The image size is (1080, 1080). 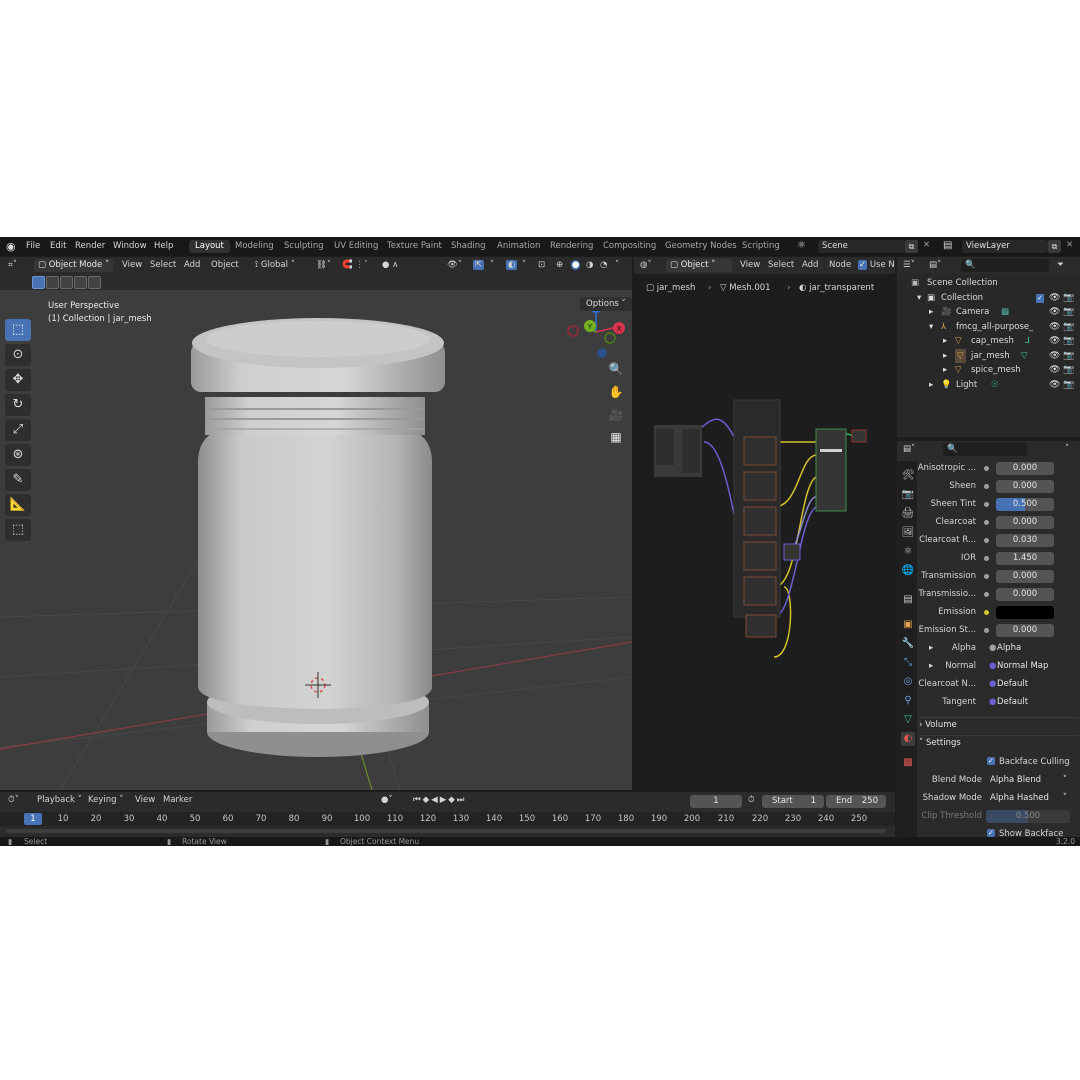 I want to click on outliner-row-fmcg: ▾ ⅄ fmcg_all-purpose_se 👁 📷, so click(x=988, y=327).